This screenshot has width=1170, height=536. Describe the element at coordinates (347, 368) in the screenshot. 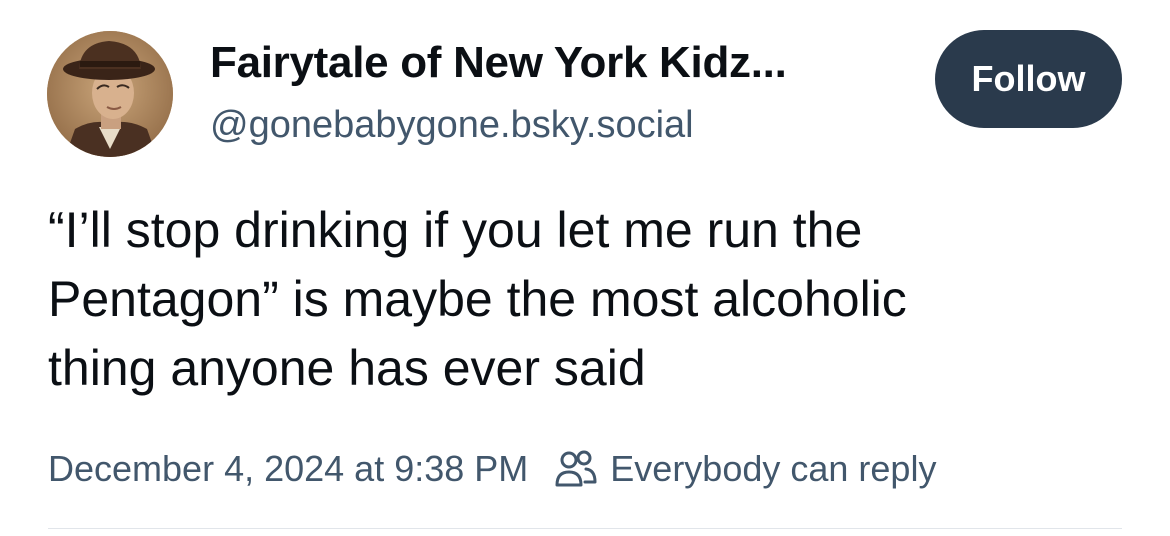

I see `post-text-line: thing anyone has ever said` at that location.